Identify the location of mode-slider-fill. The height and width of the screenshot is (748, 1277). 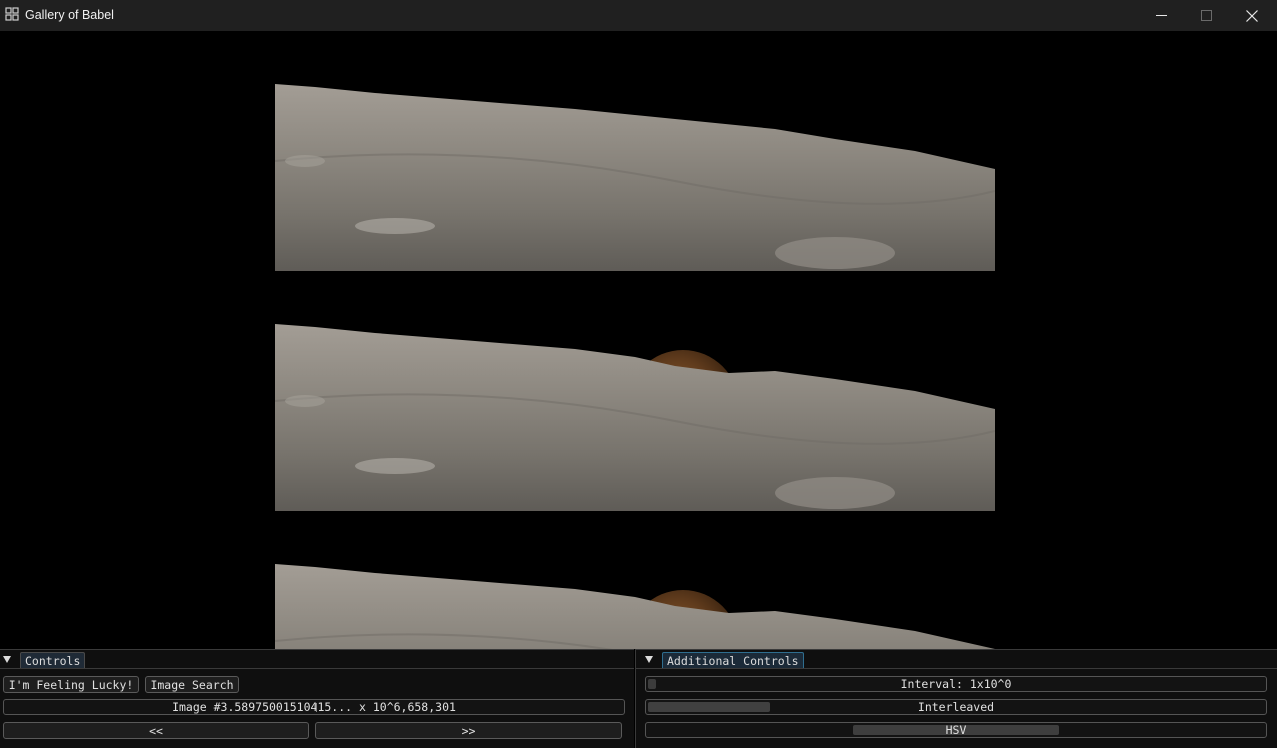
(709, 707).